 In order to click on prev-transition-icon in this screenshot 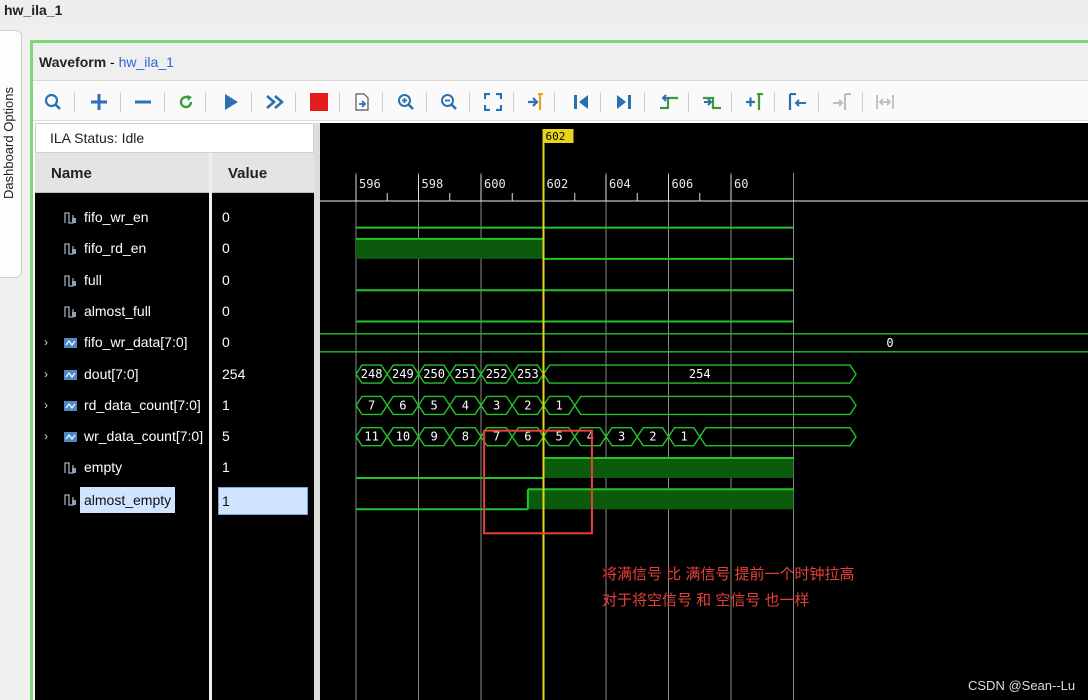, I will do `click(669, 102)`.